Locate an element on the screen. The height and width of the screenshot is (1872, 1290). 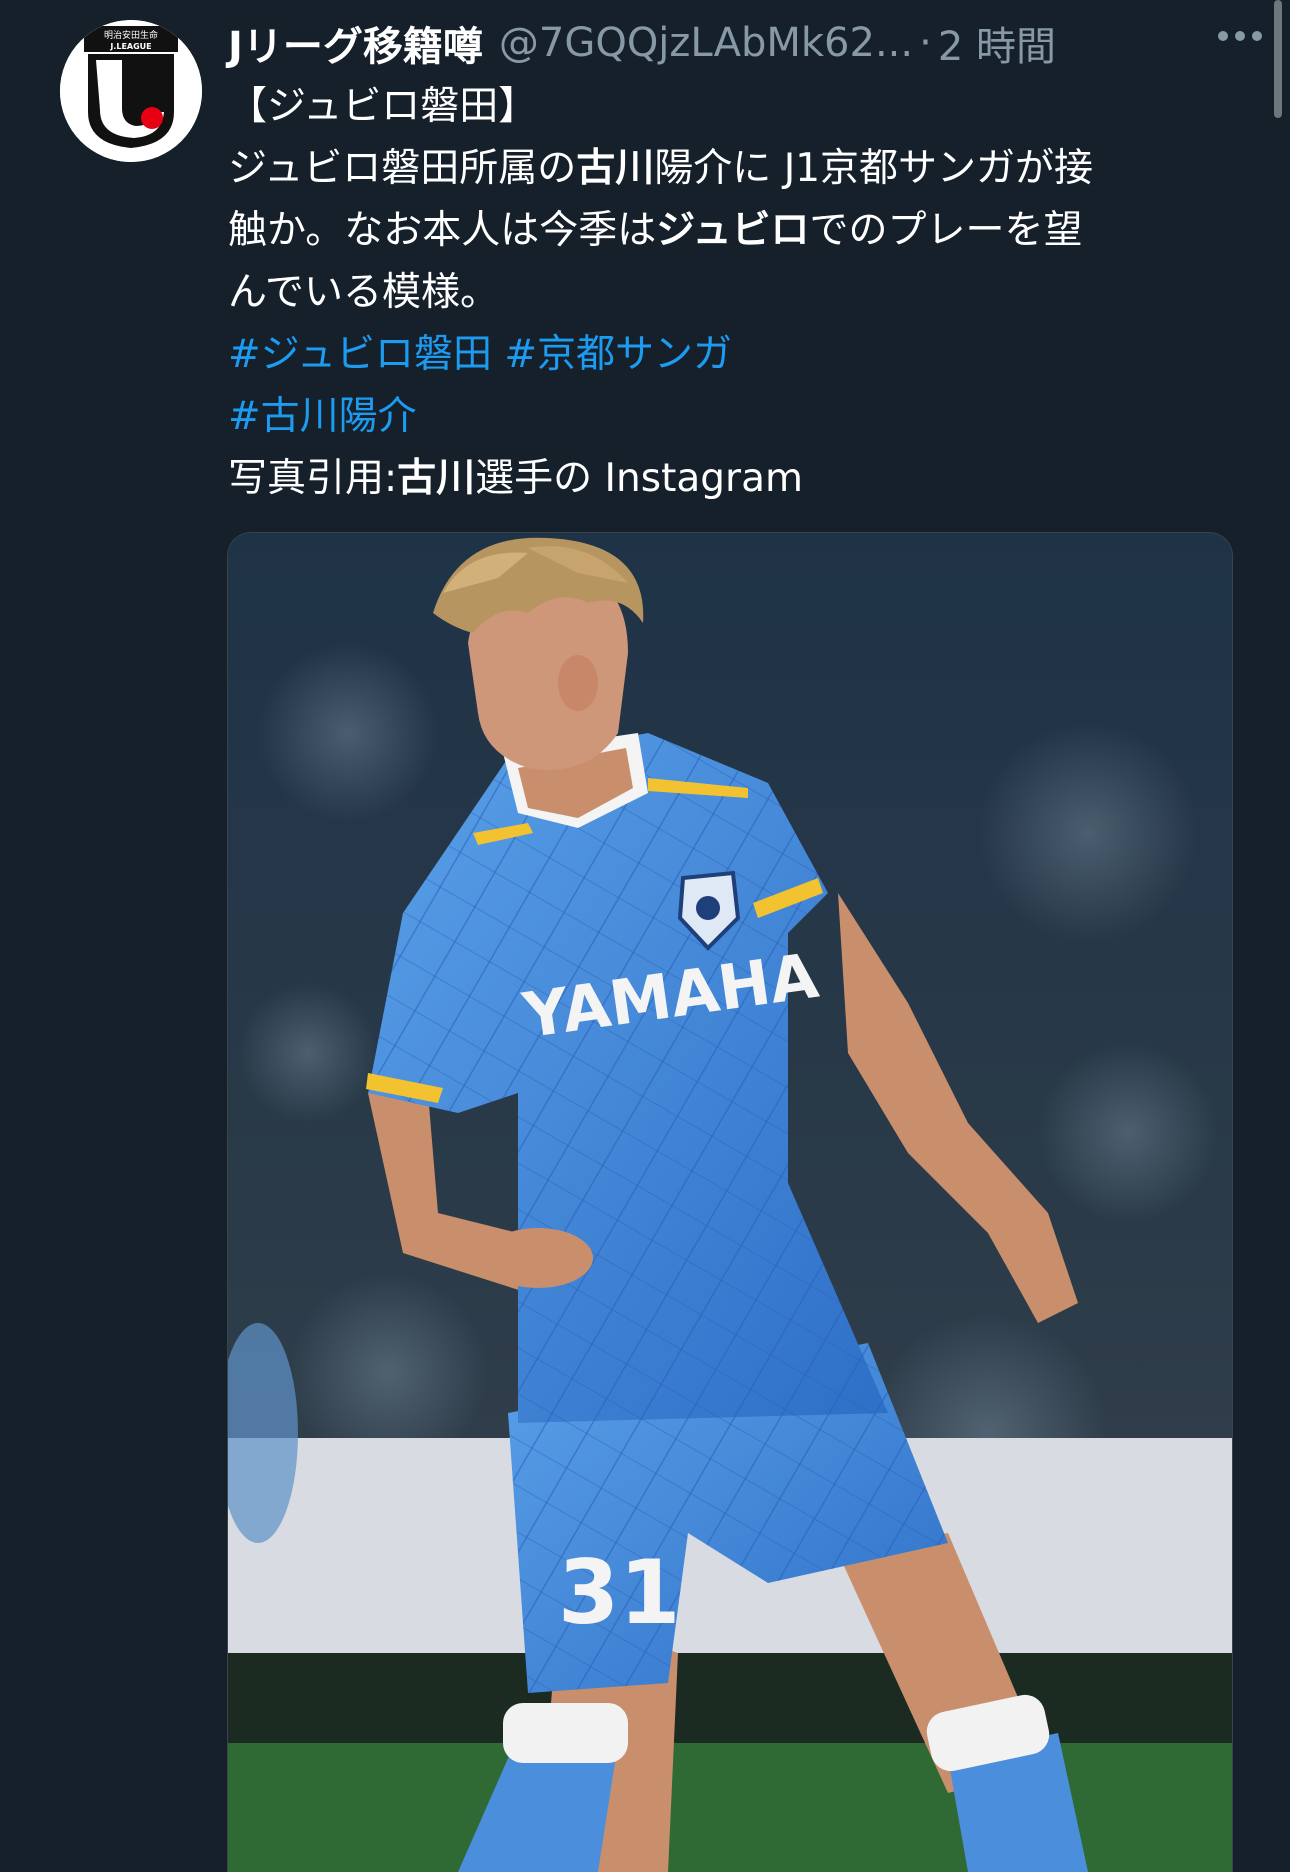
more-icon is located at coordinates (1240, 36).